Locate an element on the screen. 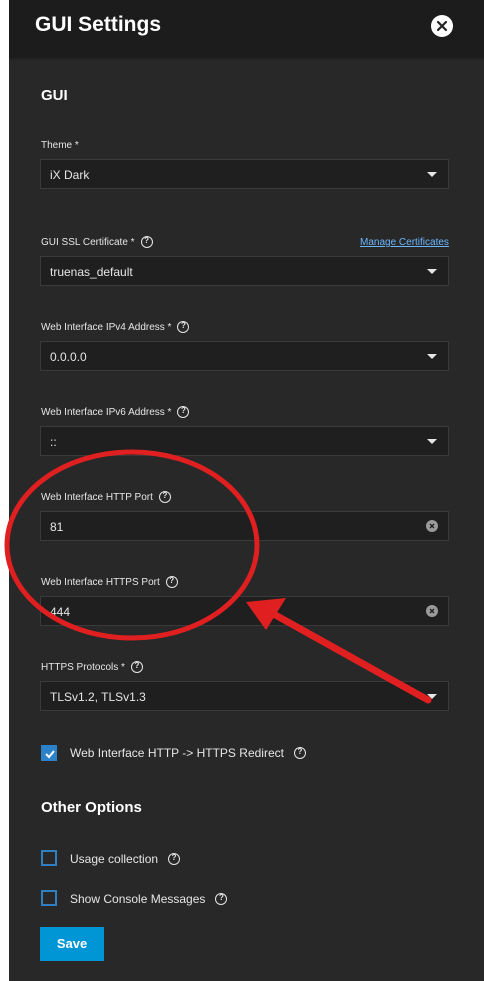  https-protocols-label: HTTPS Protocols * ? is located at coordinates (92, 667).